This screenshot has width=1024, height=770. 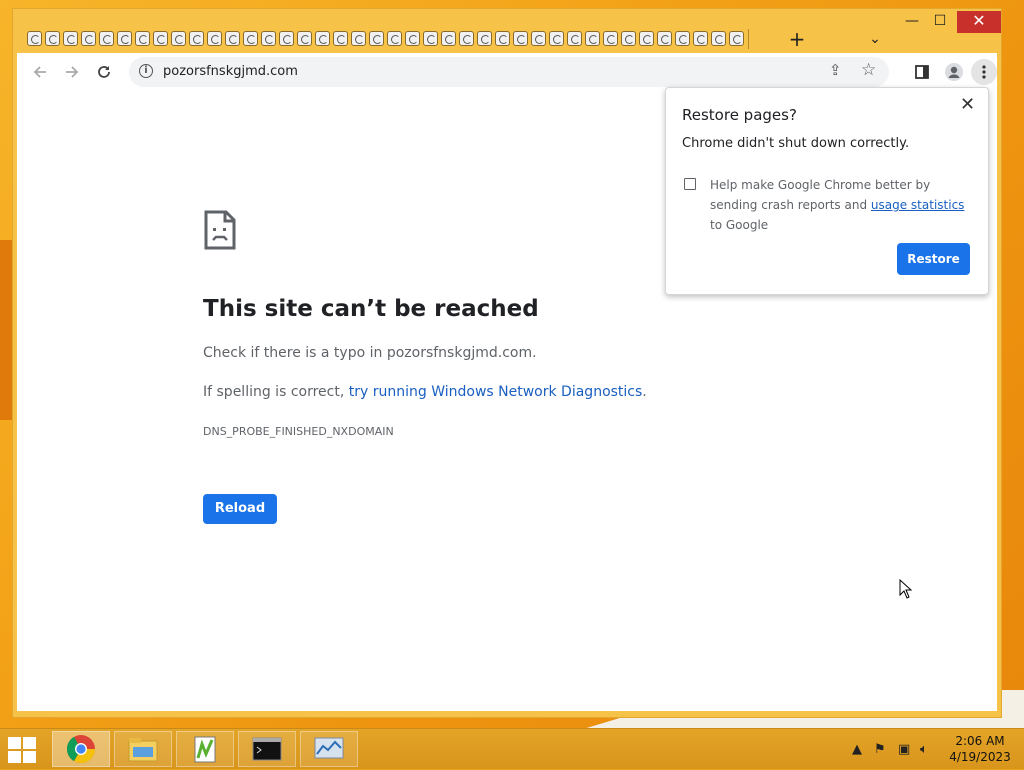 I want to click on notepad-plus-icon, so click(x=205, y=749).